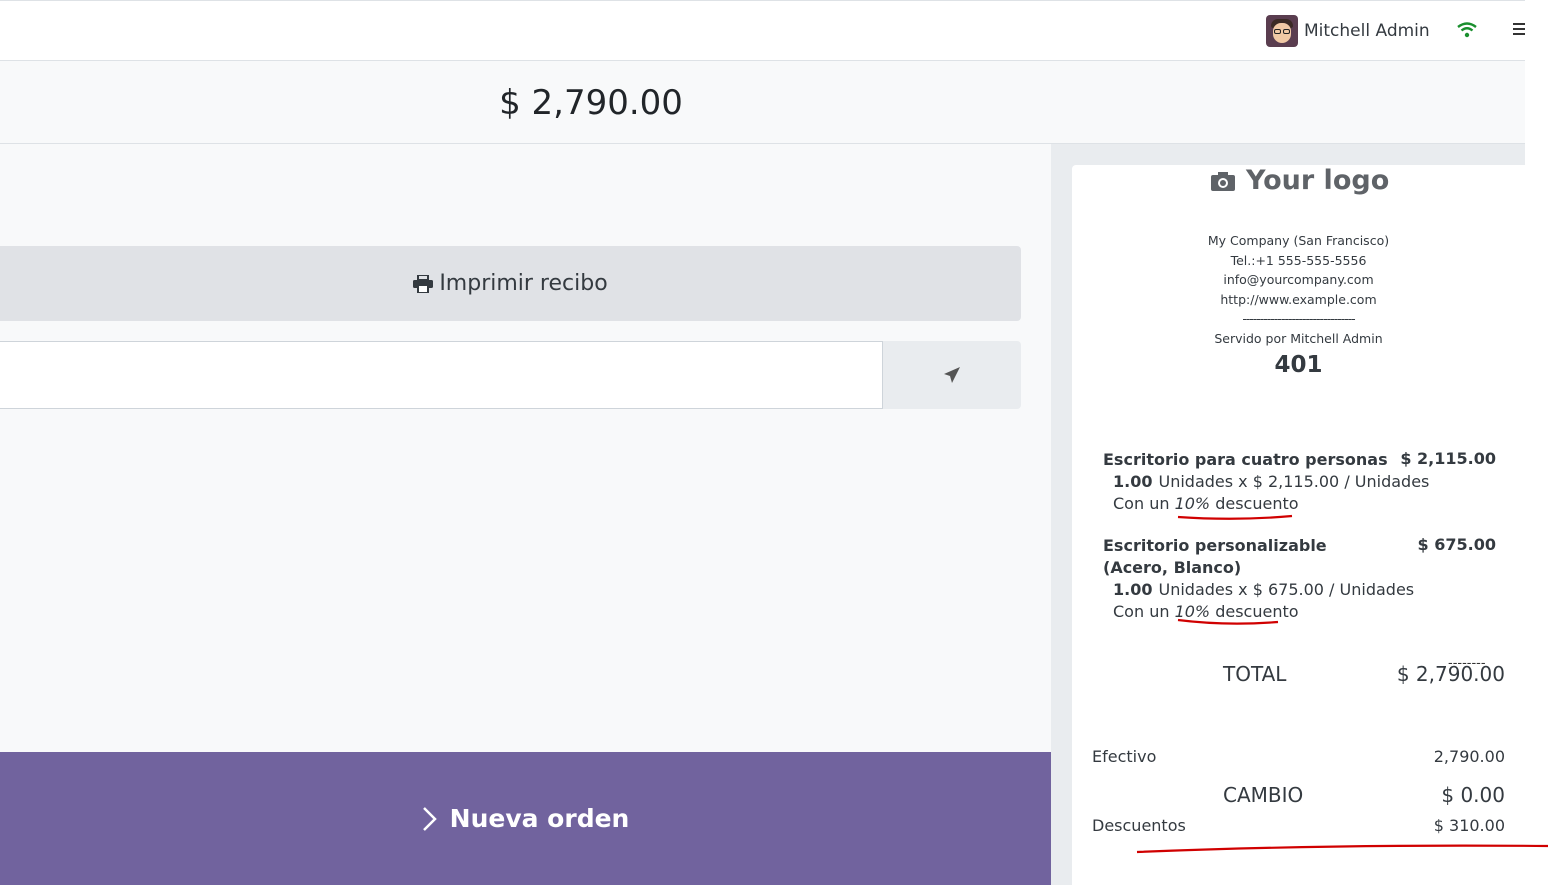  I want to click on avatar, so click(1282, 31).